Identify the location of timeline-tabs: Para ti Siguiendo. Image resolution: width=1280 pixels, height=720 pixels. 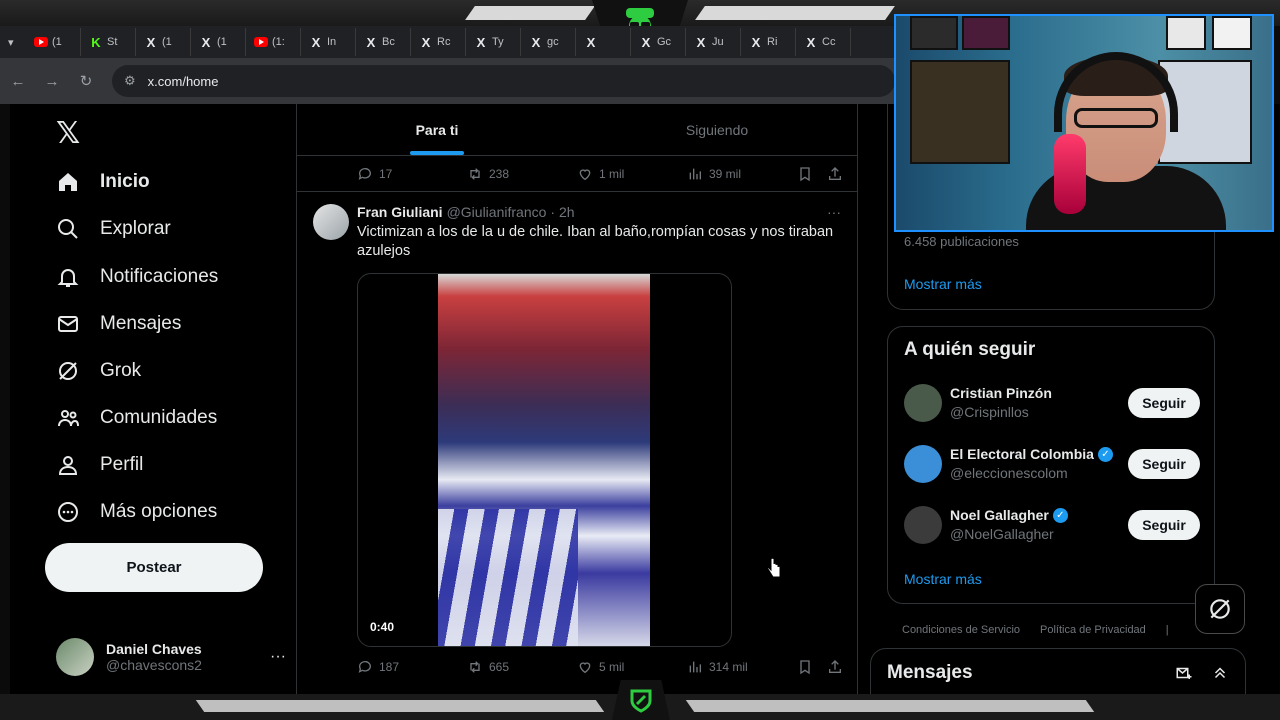
(577, 130).